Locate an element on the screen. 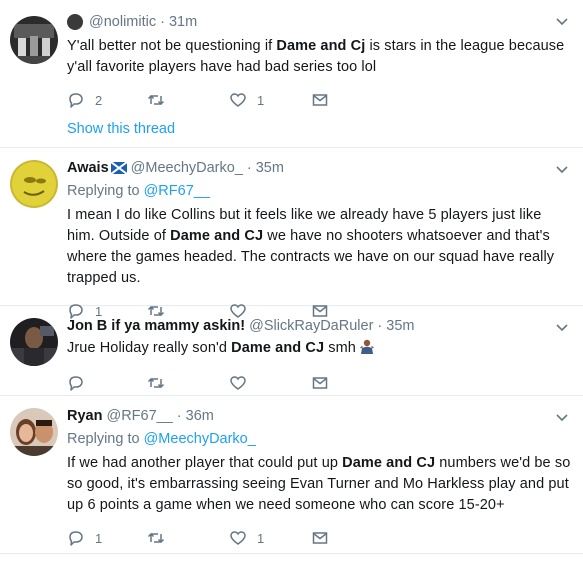 Image resolution: width=583 pixels, height=561 pixels. user-handle: @SlickRayDaRuler is located at coordinates (311, 326).